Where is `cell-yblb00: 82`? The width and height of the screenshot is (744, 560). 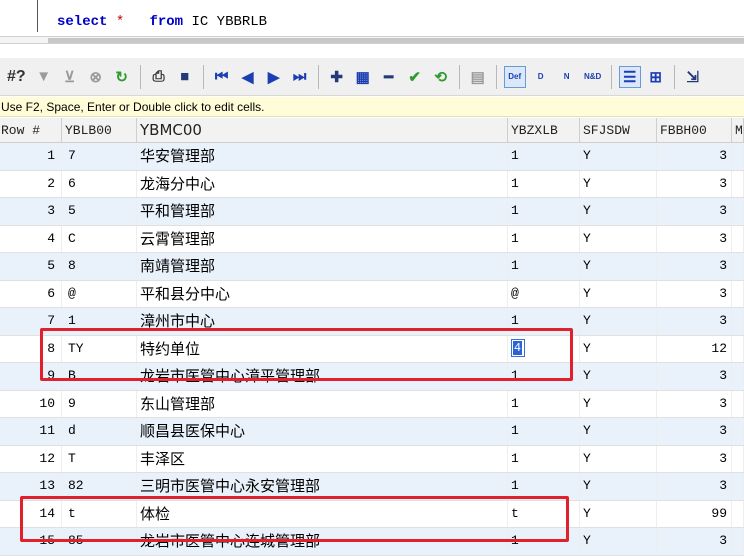
cell-yblb00: 82 is located at coordinates (99, 486).